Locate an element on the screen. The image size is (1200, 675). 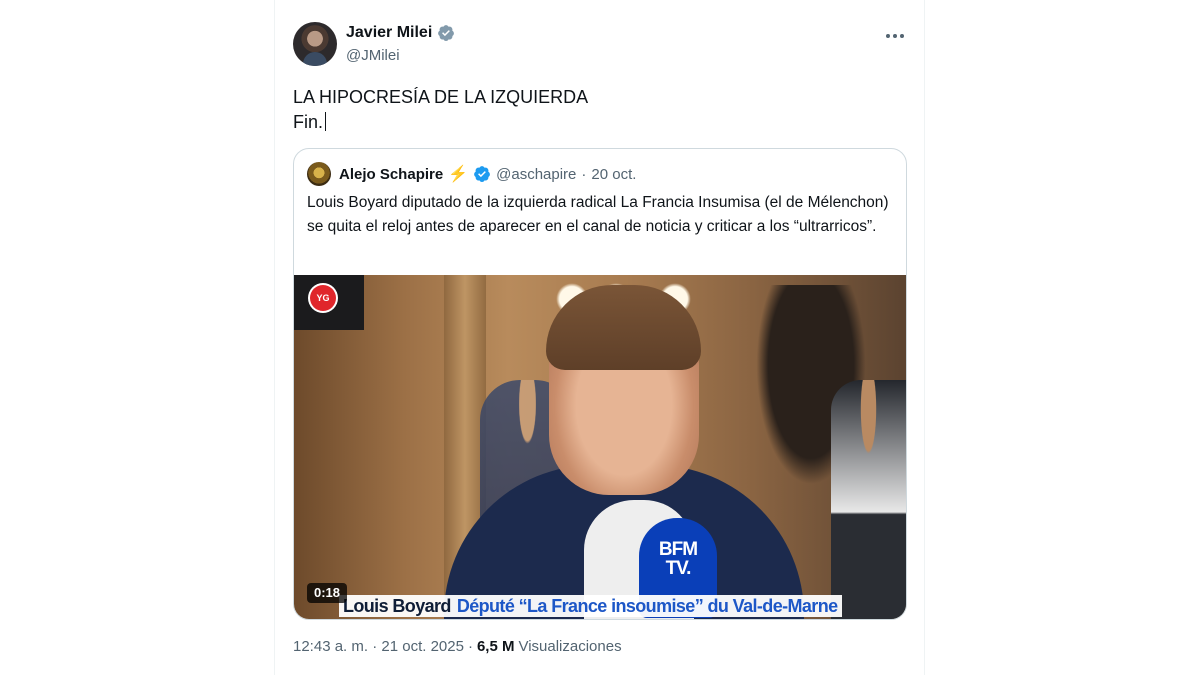
author-avatar is located at coordinates (315, 44).